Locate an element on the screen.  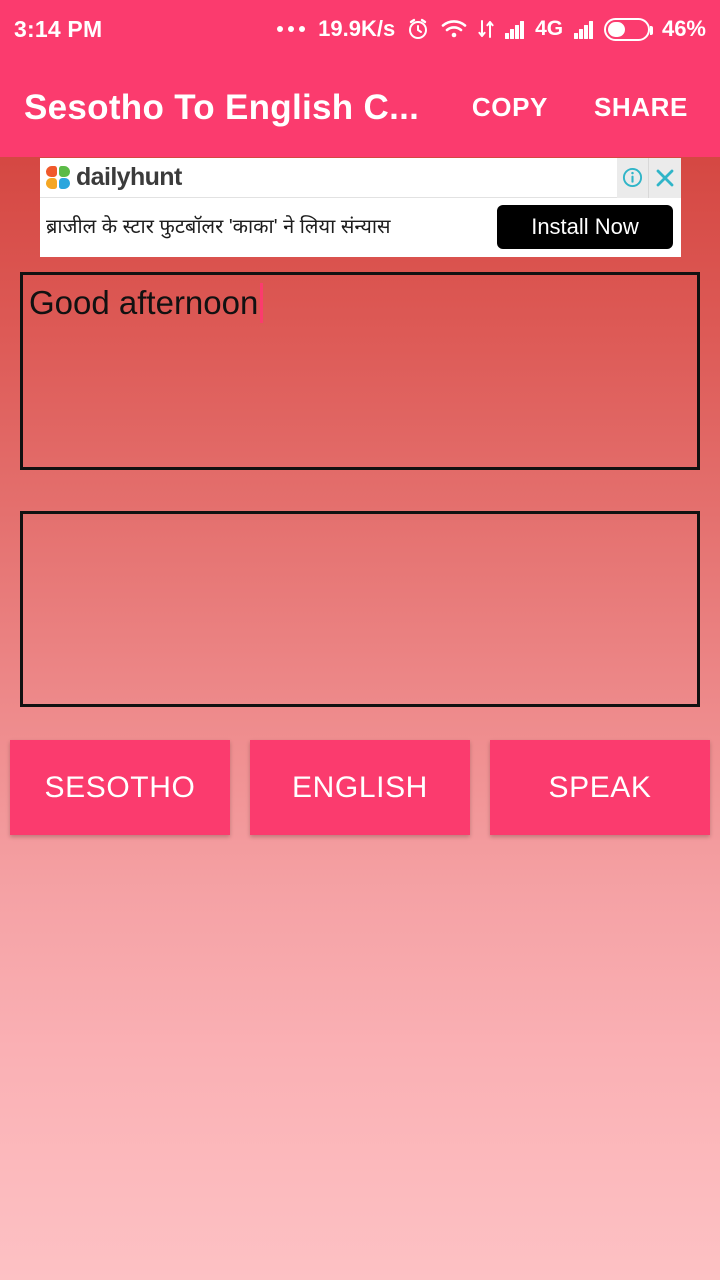
signal-bars-icon is located at coordinates (515, 29).